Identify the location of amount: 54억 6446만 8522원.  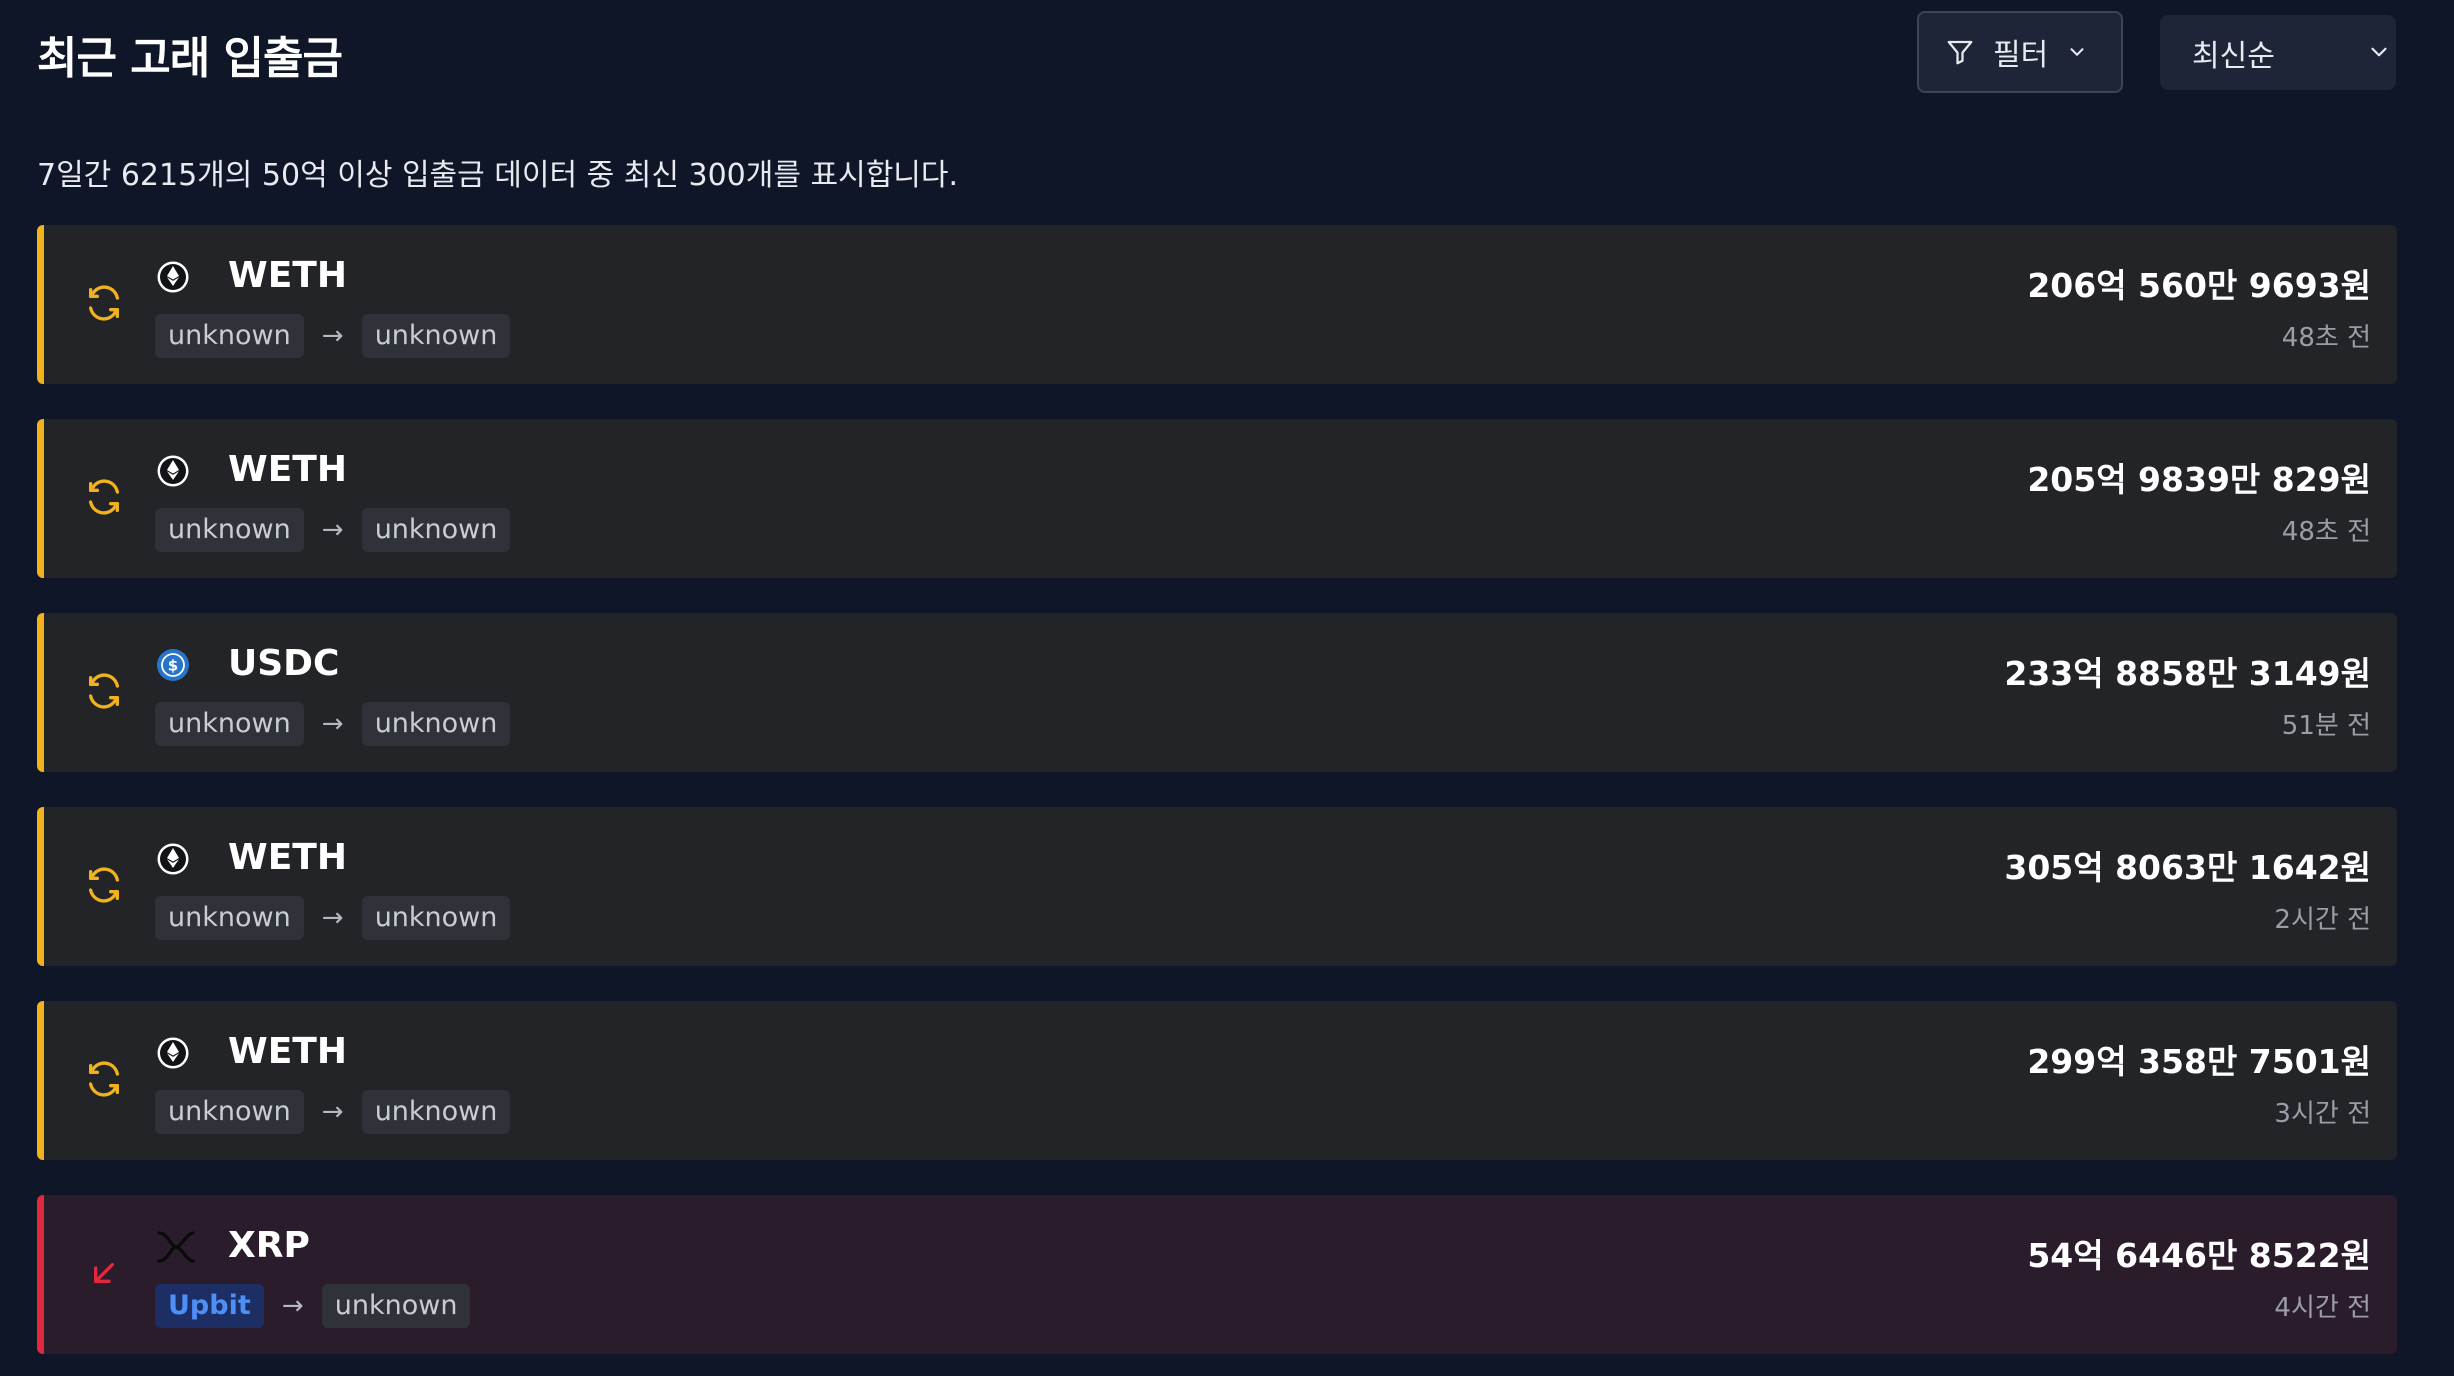
(2199, 1255).